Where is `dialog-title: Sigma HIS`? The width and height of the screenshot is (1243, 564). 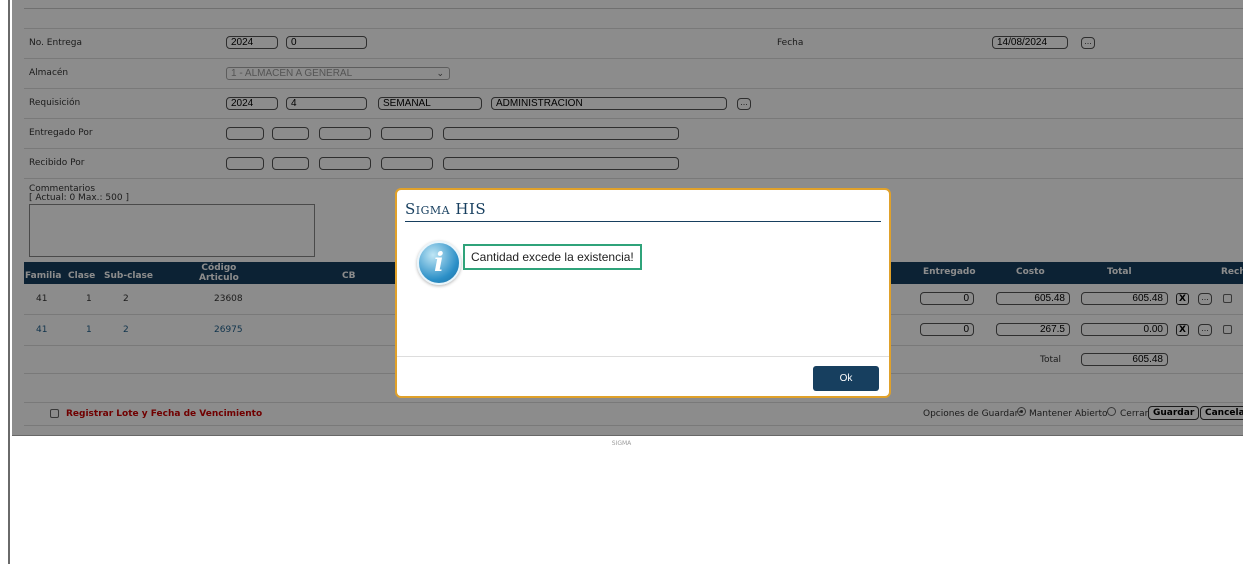
dialog-title: Sigma HIS is located at coordinates (446, 209).